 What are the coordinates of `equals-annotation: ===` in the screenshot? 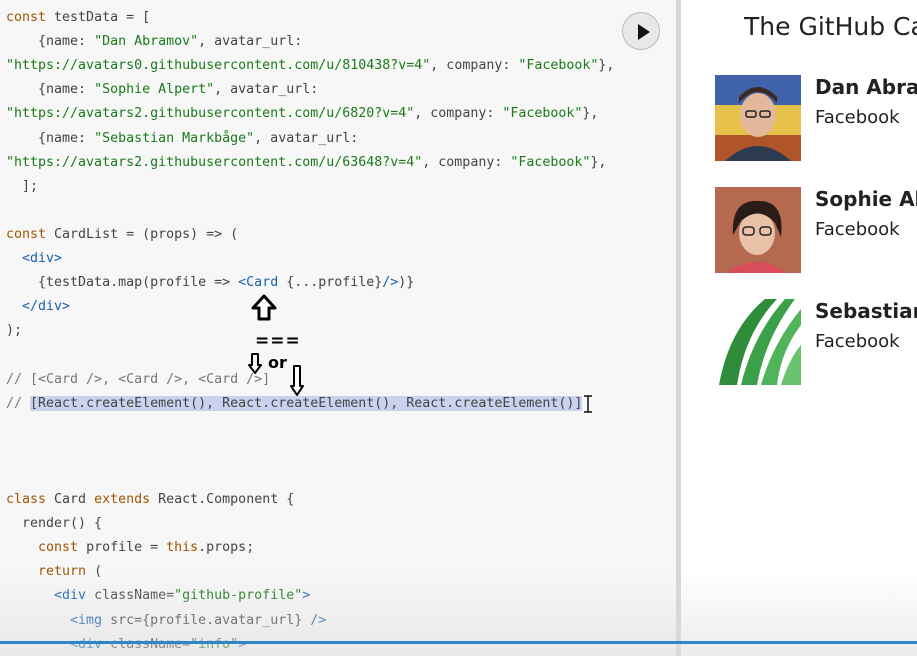 It's located at (278, 341).